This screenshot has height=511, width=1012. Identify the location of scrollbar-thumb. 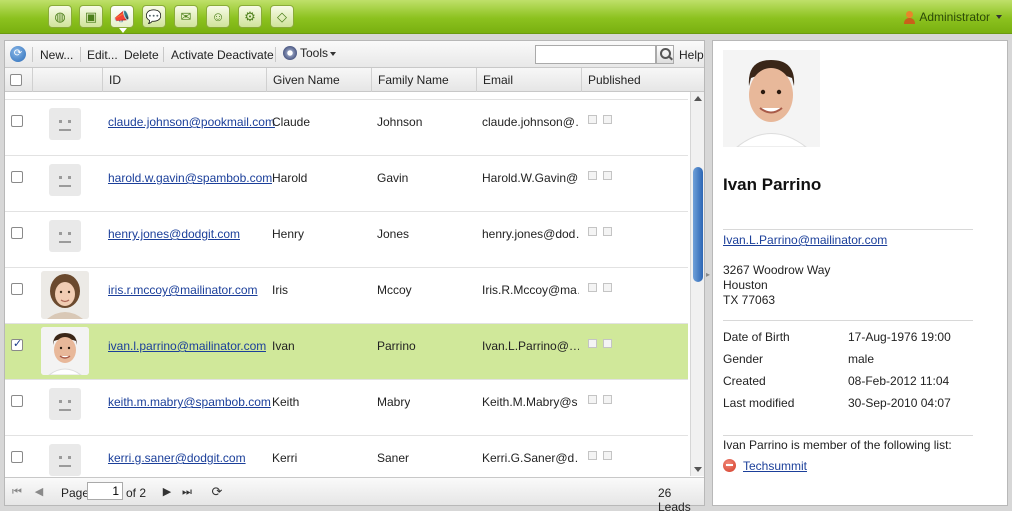
(698, 224).